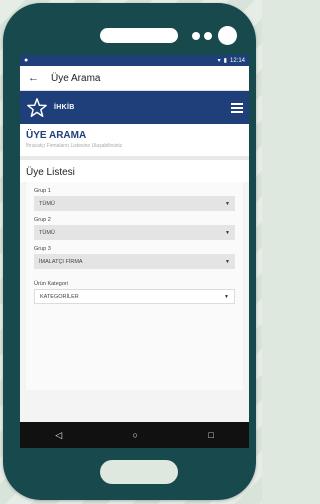  Describe the element at coordinates (51, 284) in the screenshot. I see `field-label: Ürün Kategori` at that location.